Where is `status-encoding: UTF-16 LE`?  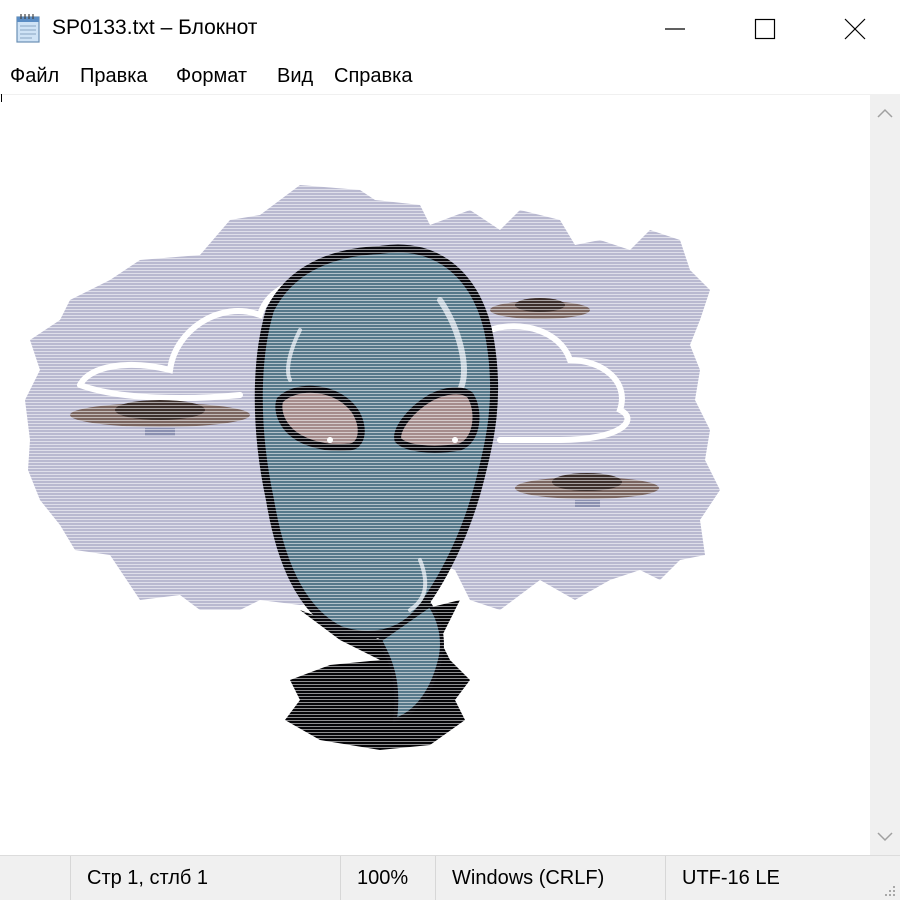
status-encoding: UTF-16 LE is located at coordinates (782, 878).